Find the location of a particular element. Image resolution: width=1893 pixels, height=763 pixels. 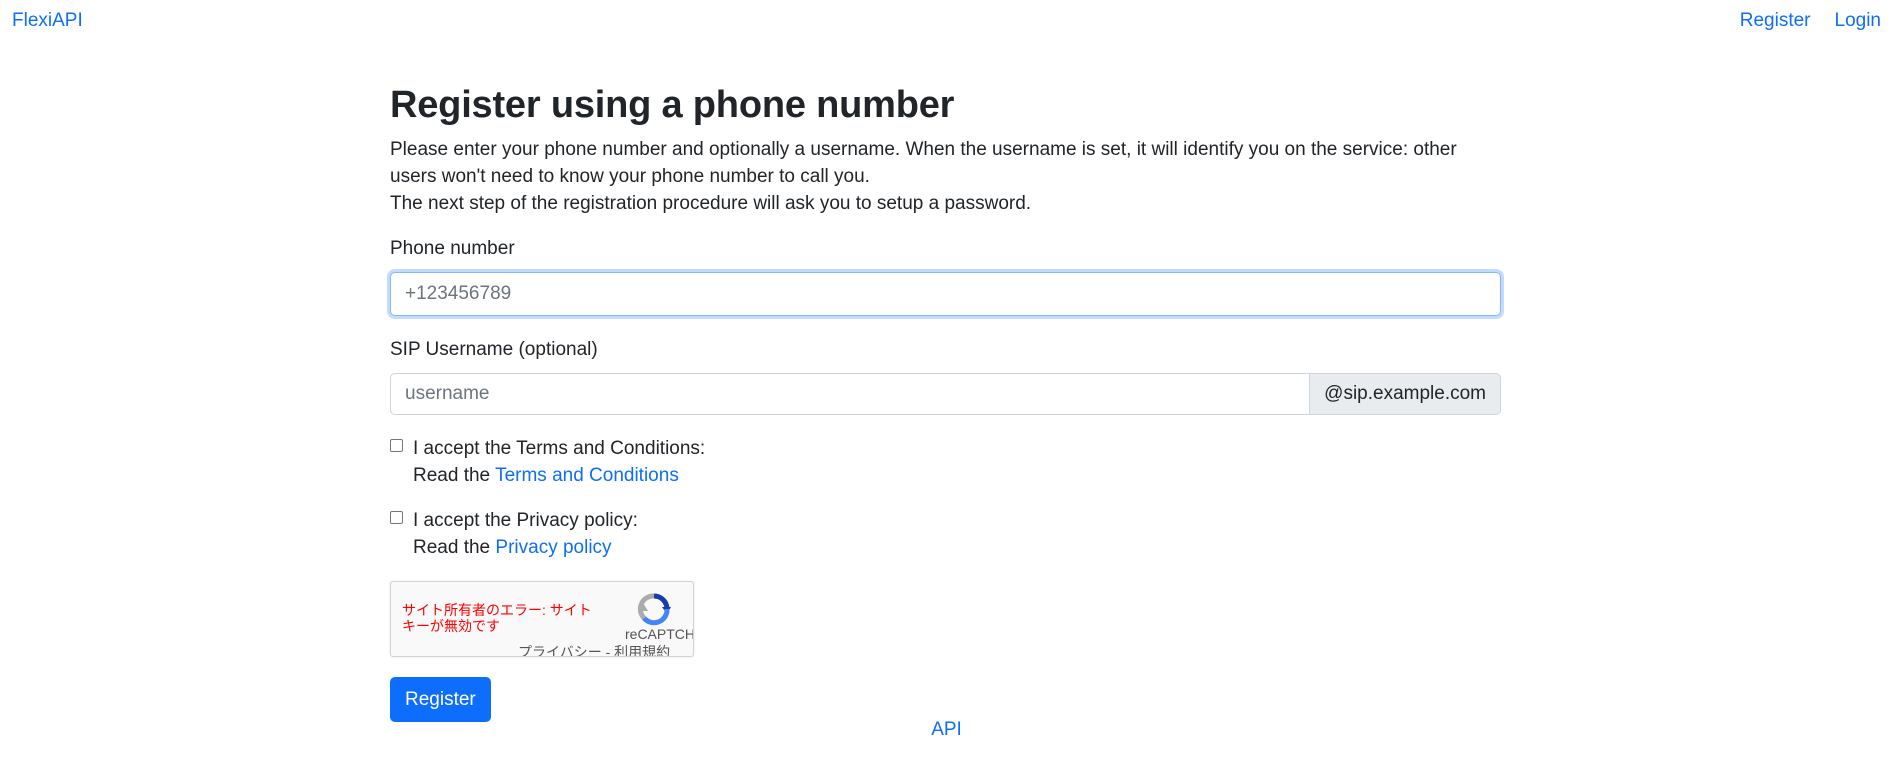

sip-username-group: @sip.example.com is located at coordinates (945, 394).